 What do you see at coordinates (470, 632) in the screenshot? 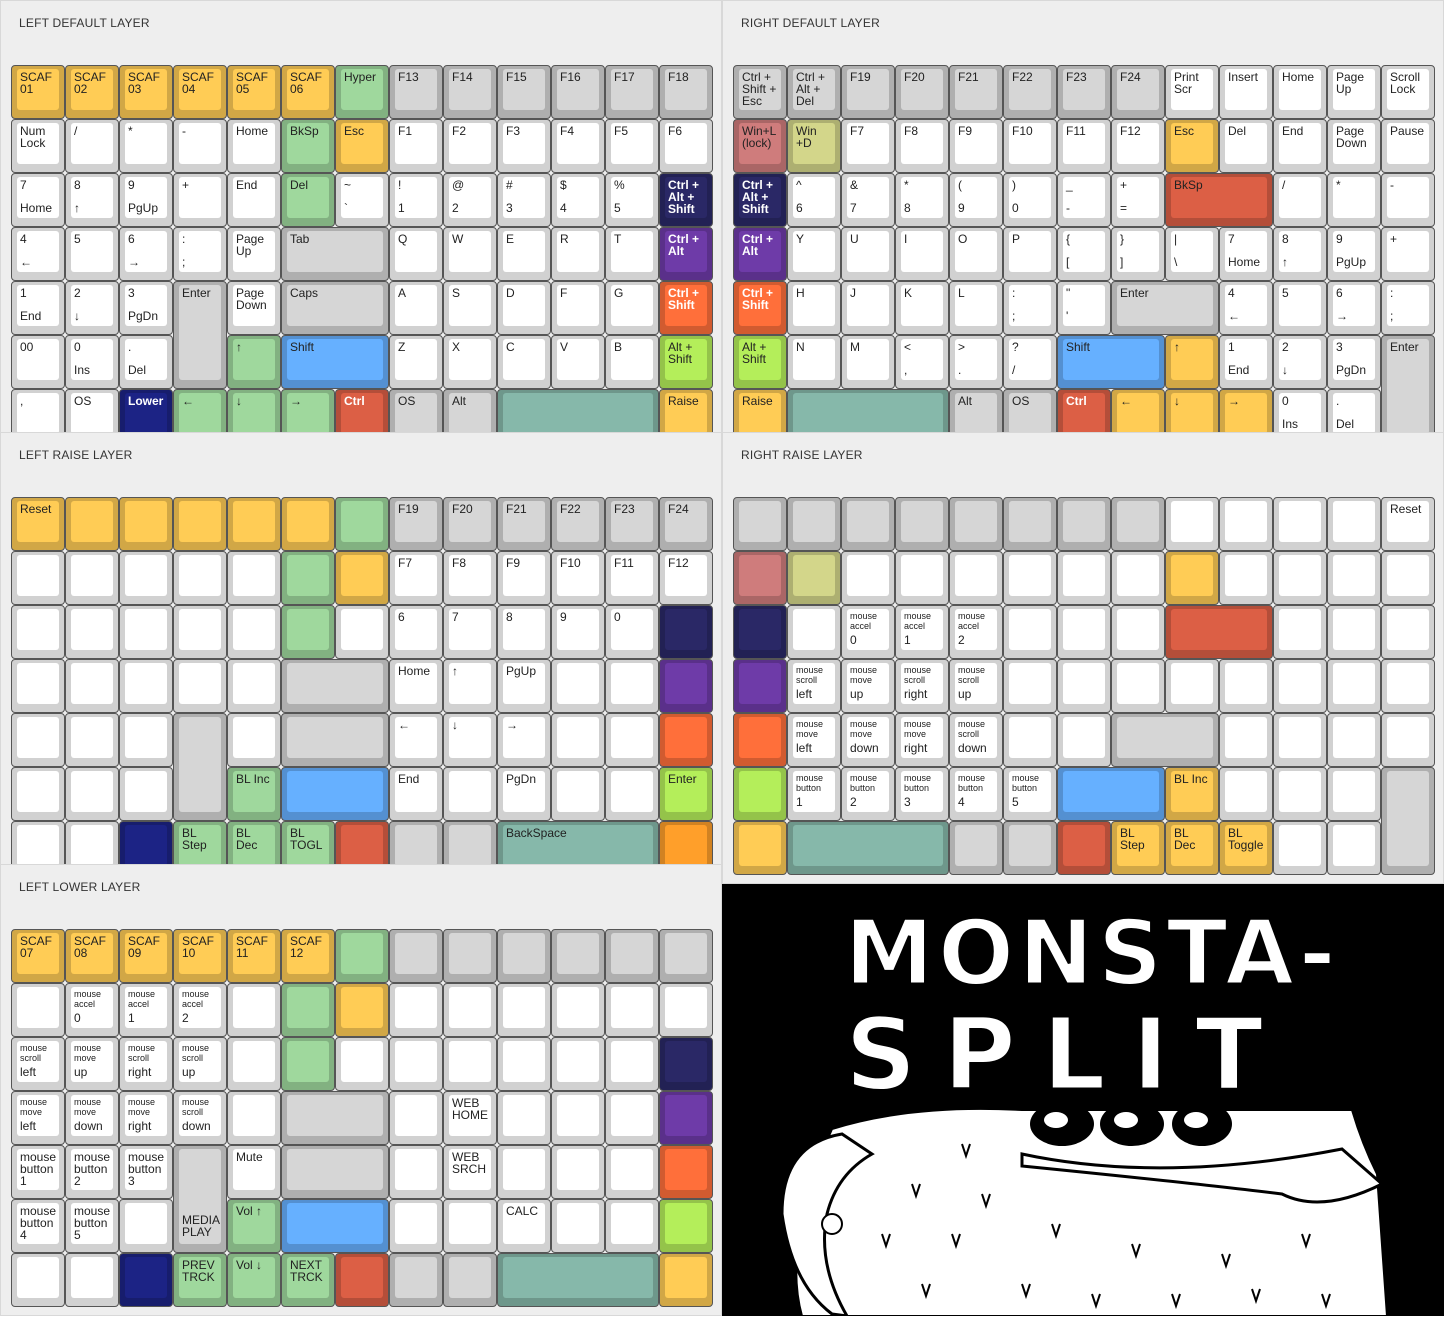
I see `key: 7` at bounding box center [470, 632].